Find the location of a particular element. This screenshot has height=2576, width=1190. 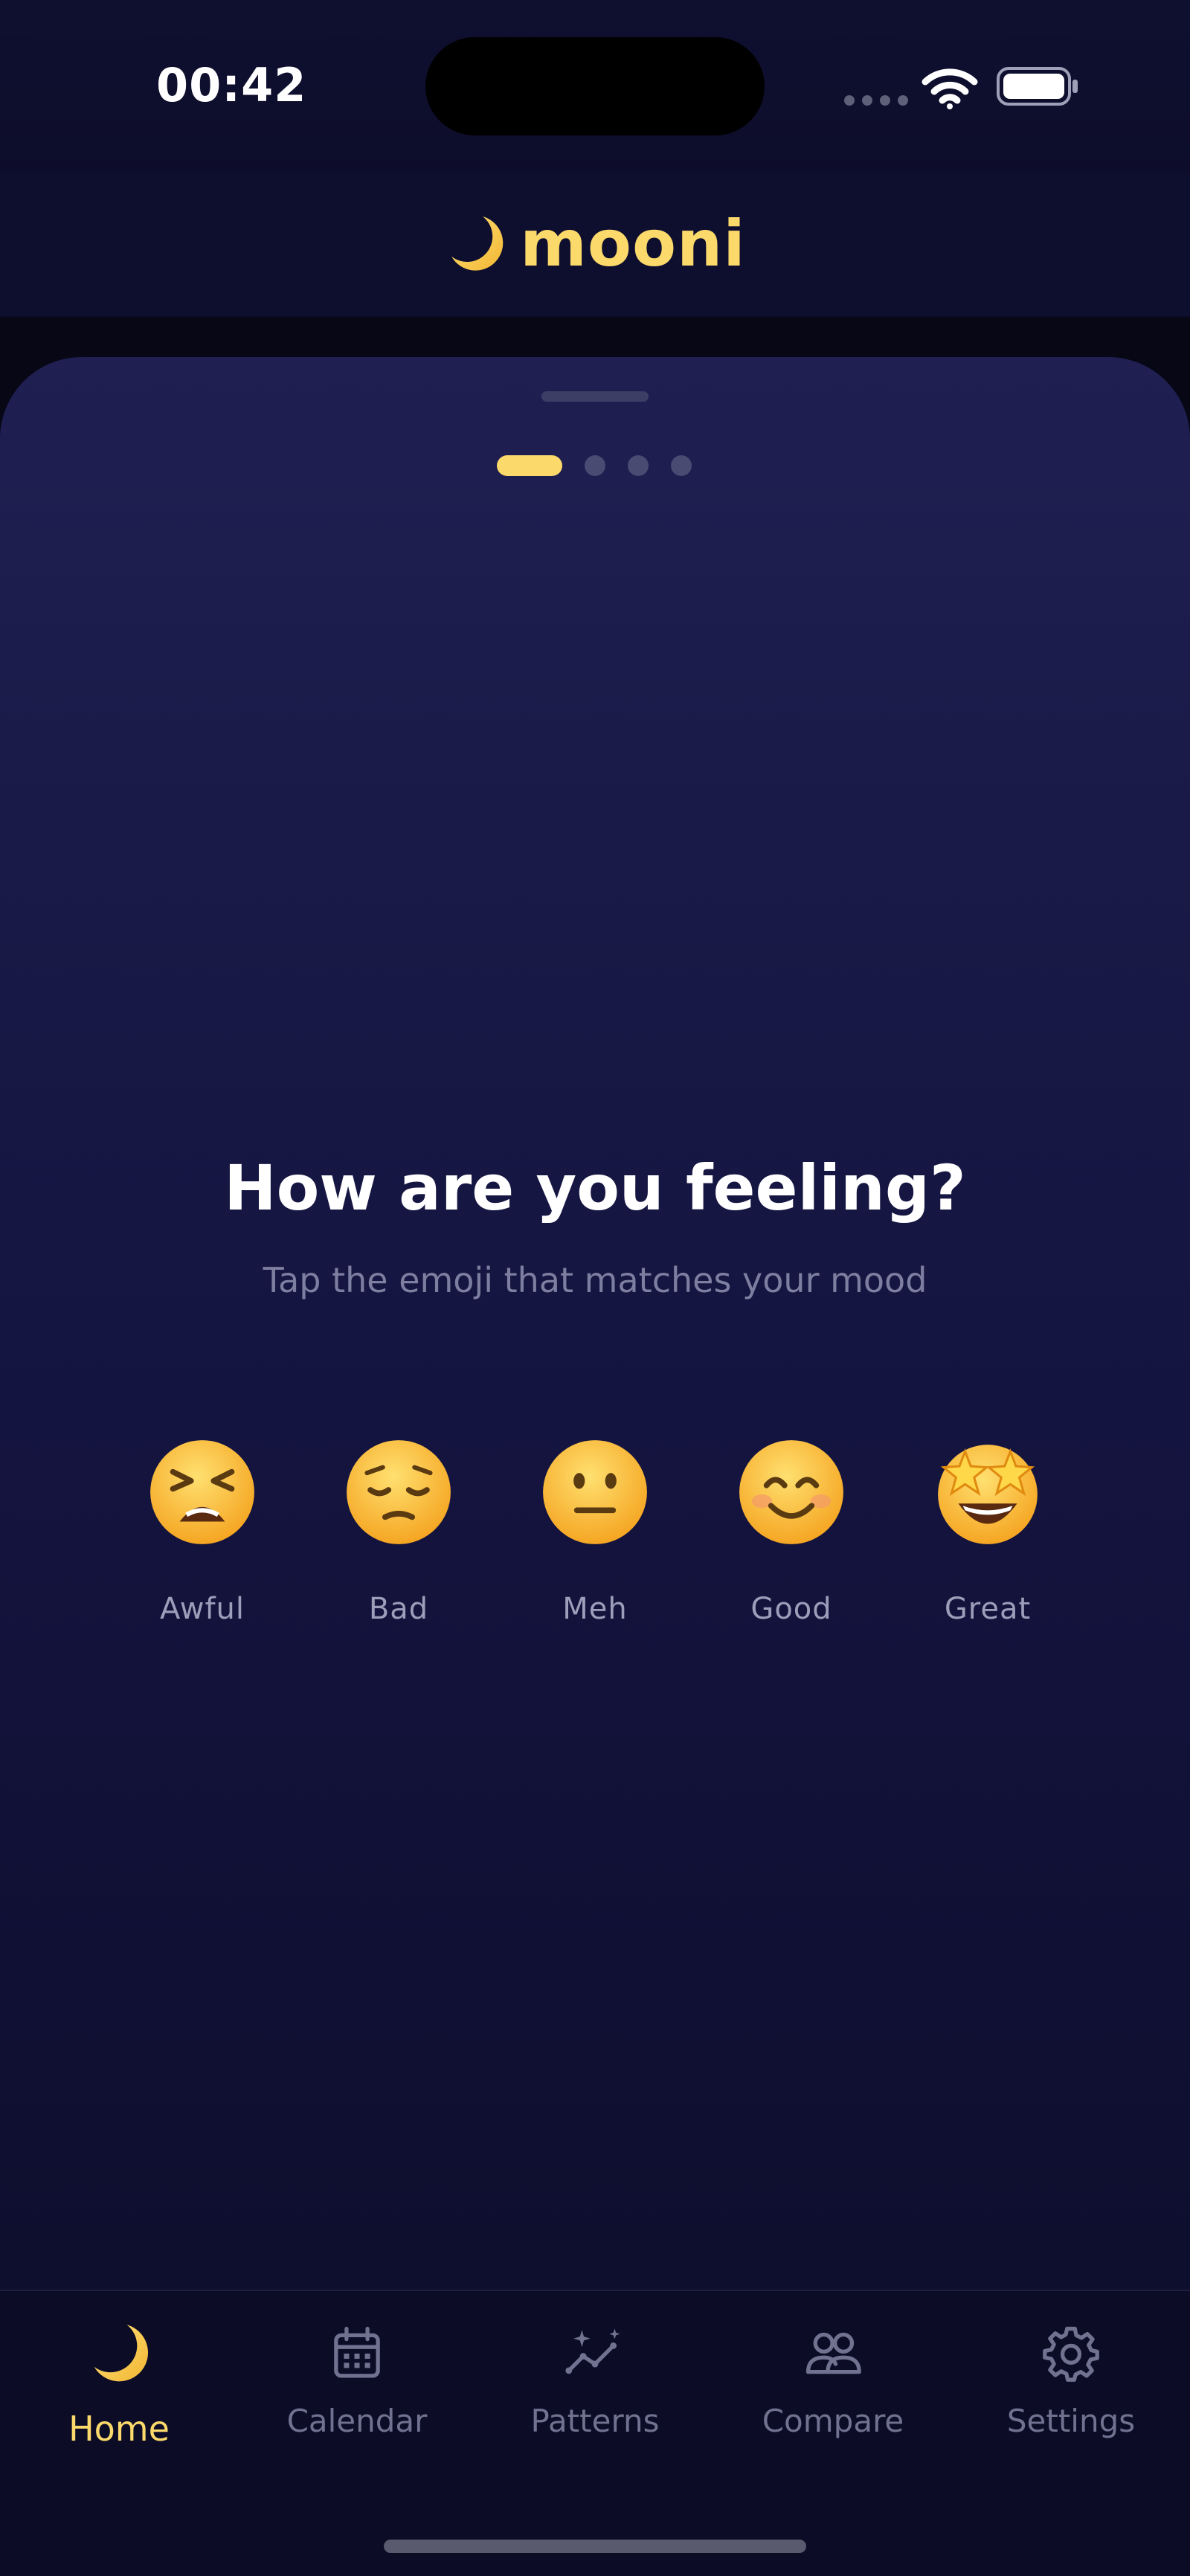

pensive-face-emoji is located at coordinates (399, 1492).